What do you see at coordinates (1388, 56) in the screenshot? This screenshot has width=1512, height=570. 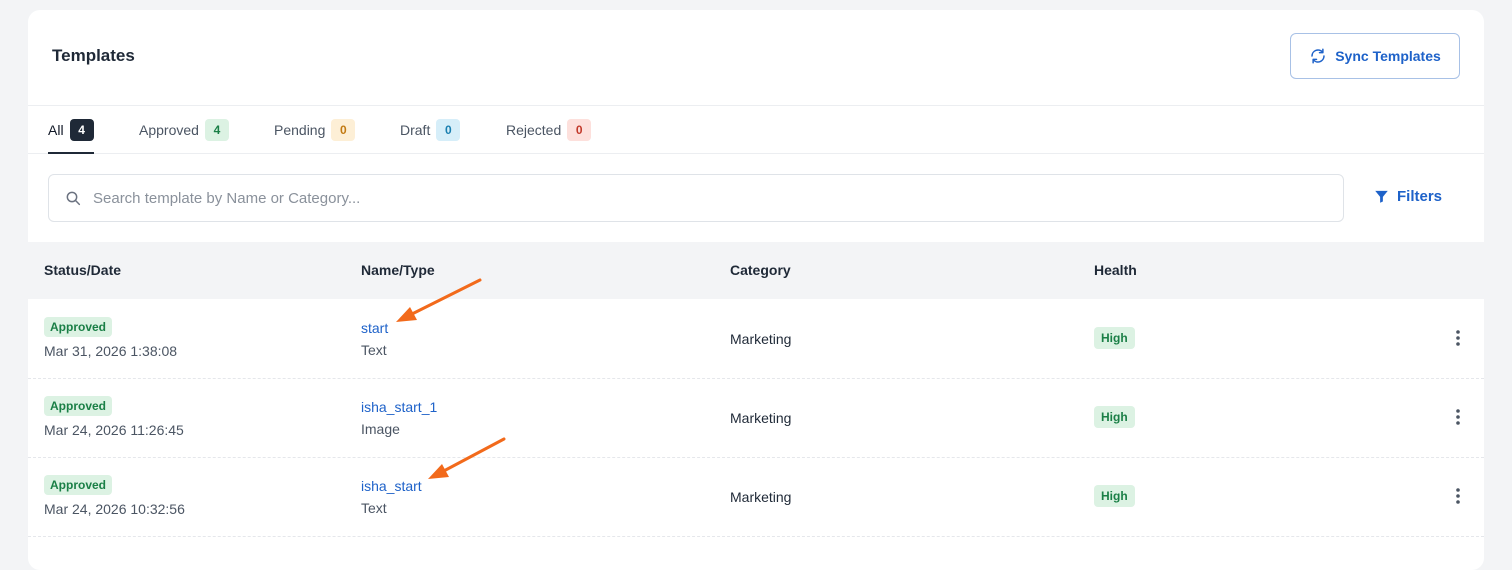 I see `sync-templates-label: Sync Templates` at bounding box center [1388, 56].